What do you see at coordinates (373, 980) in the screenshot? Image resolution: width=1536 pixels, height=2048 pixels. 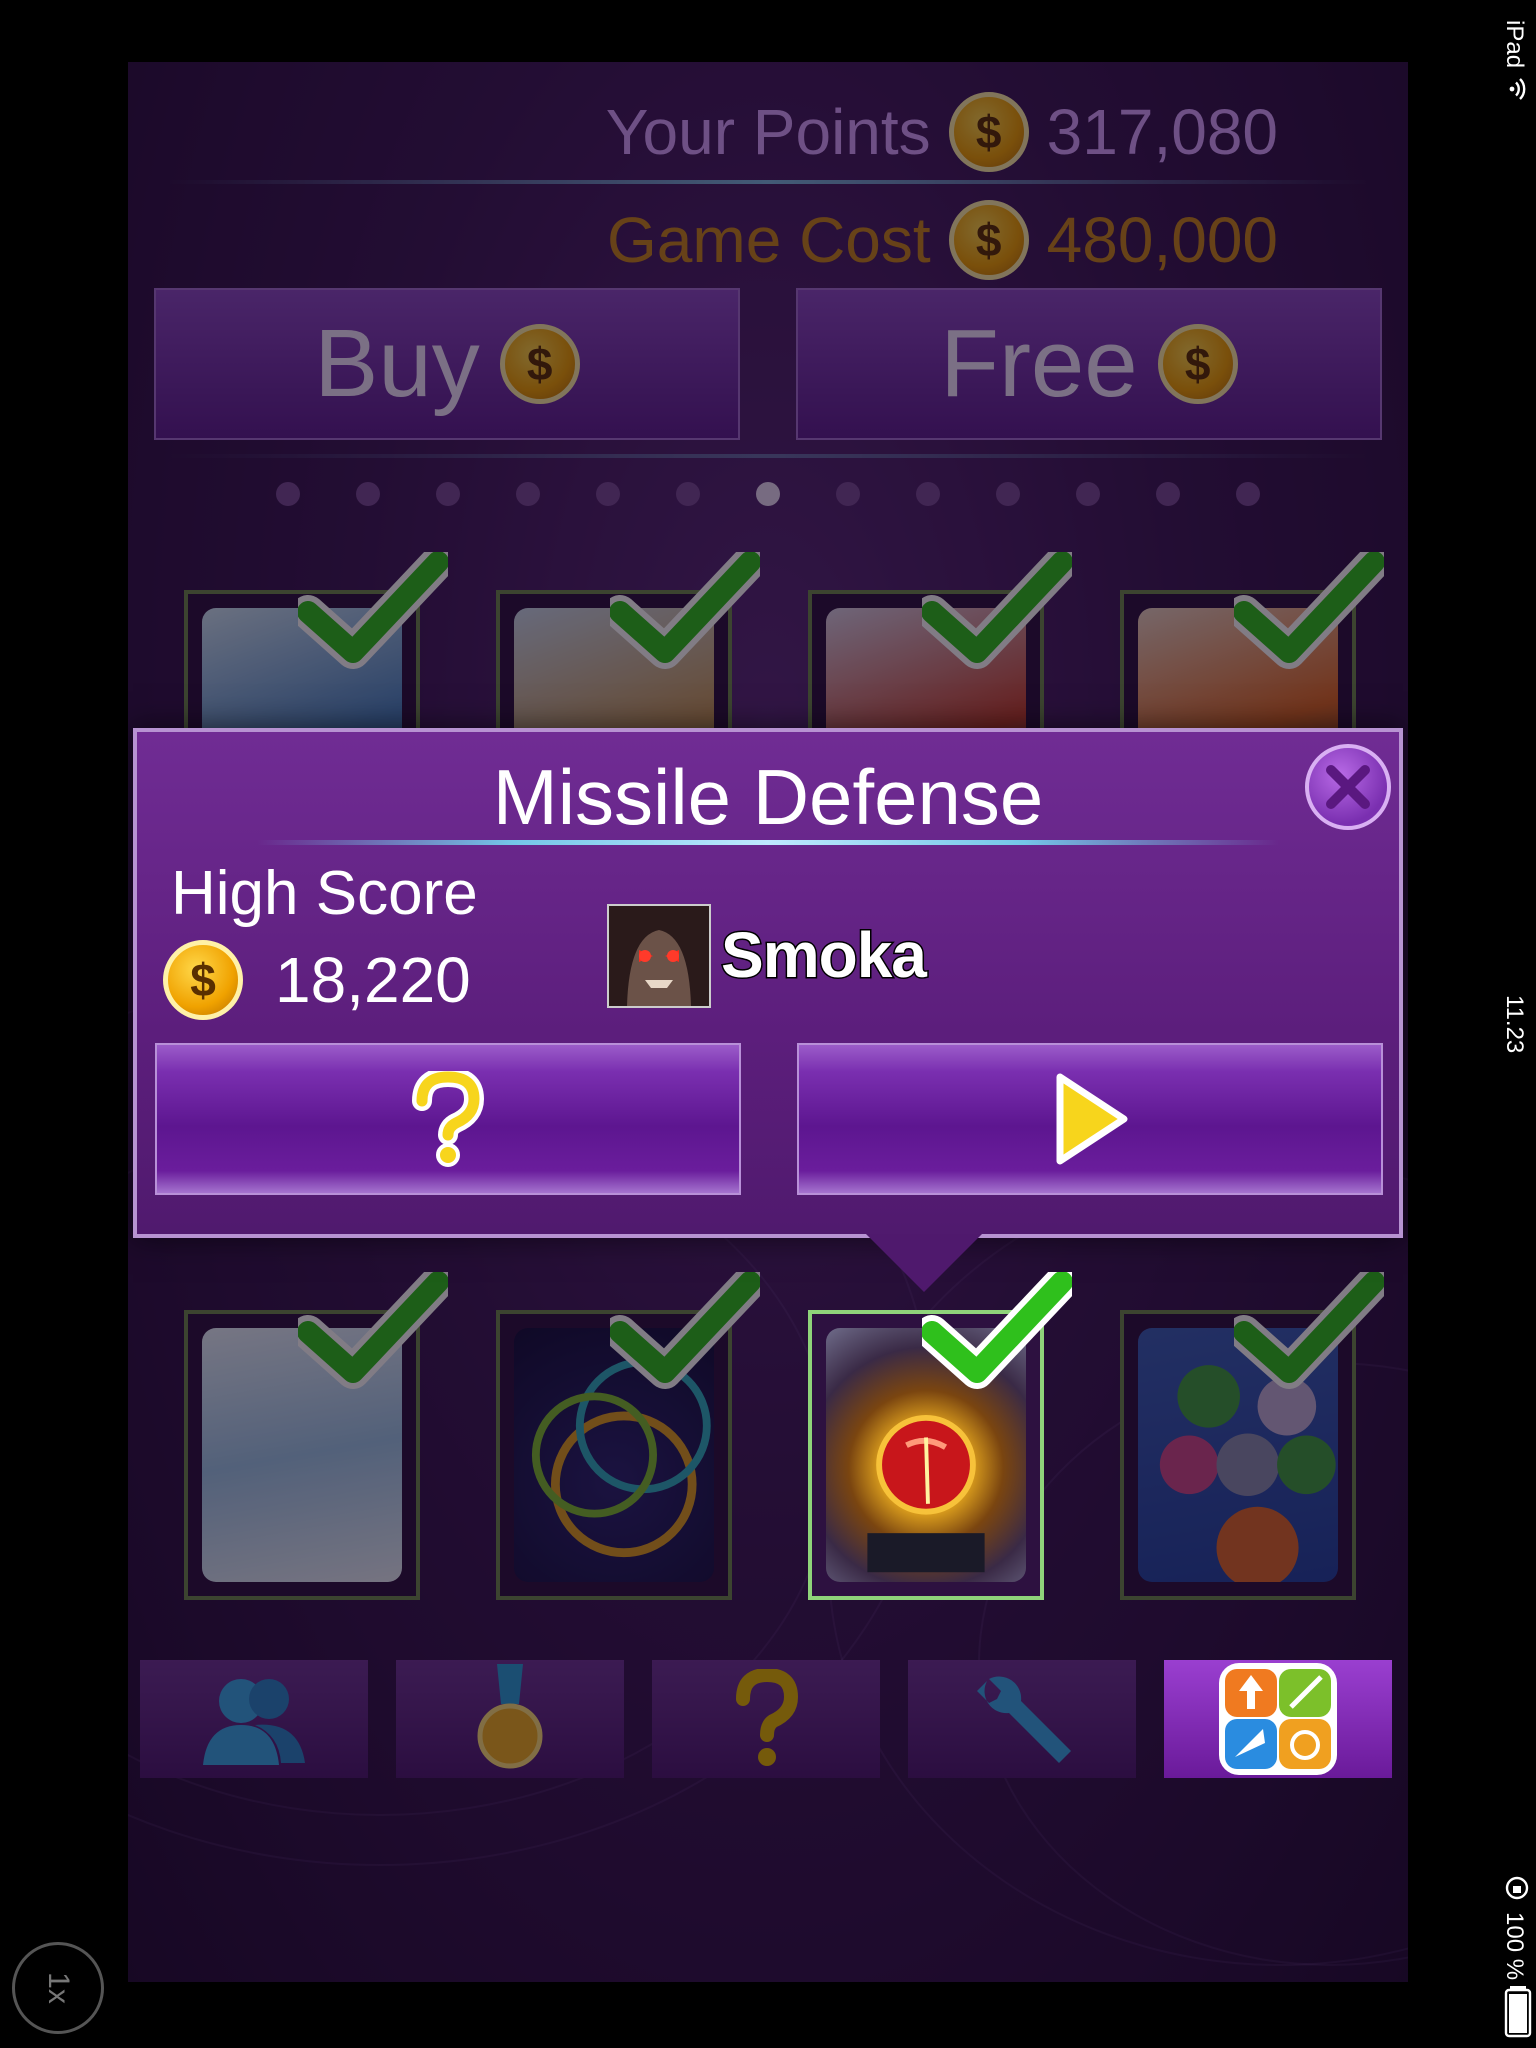 I see `high-score-value: 18,220` at bounding box center [373, 980].